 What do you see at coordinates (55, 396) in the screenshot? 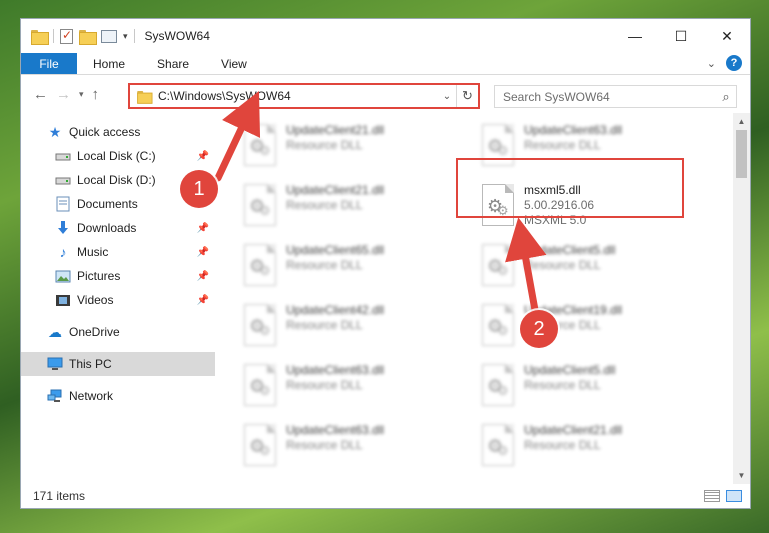
I see `network-icon` at bounding box center [55, 396].